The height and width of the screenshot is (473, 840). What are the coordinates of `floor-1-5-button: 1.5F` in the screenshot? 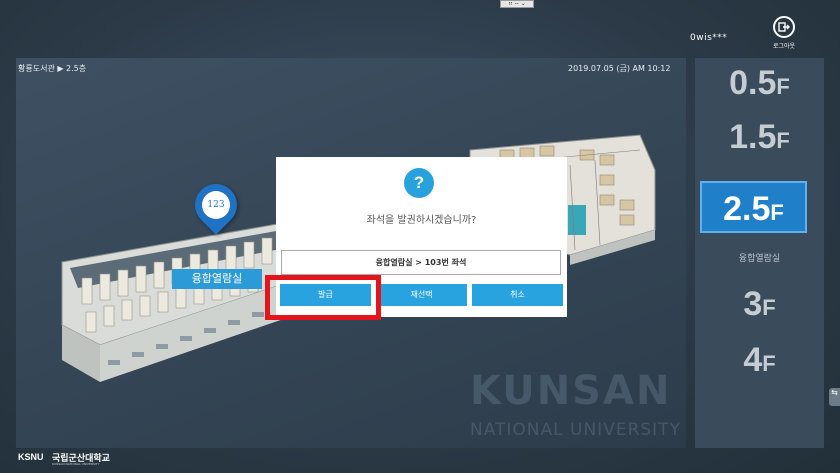 It's located at (759, 137).